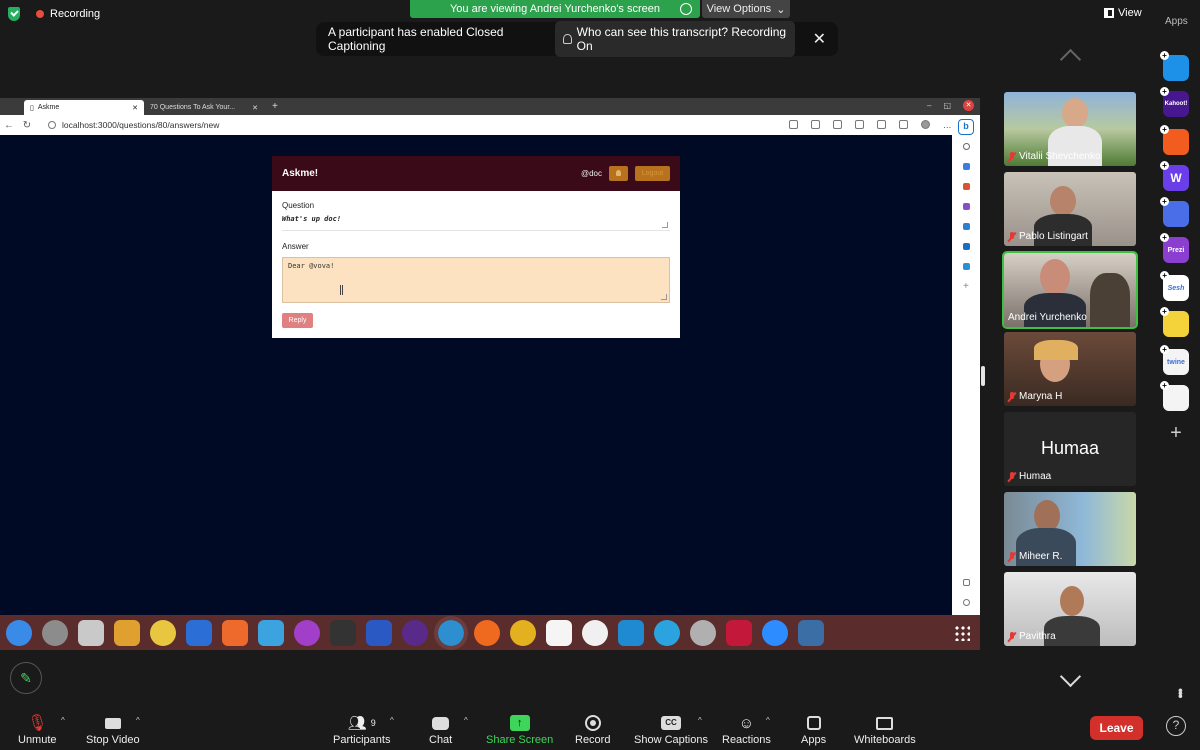 Image resolution: width=1200 pixels, height=750 pixels. Describe the element at coordinates (271, 632) in the screenshot. I see `package-icon` at that location.